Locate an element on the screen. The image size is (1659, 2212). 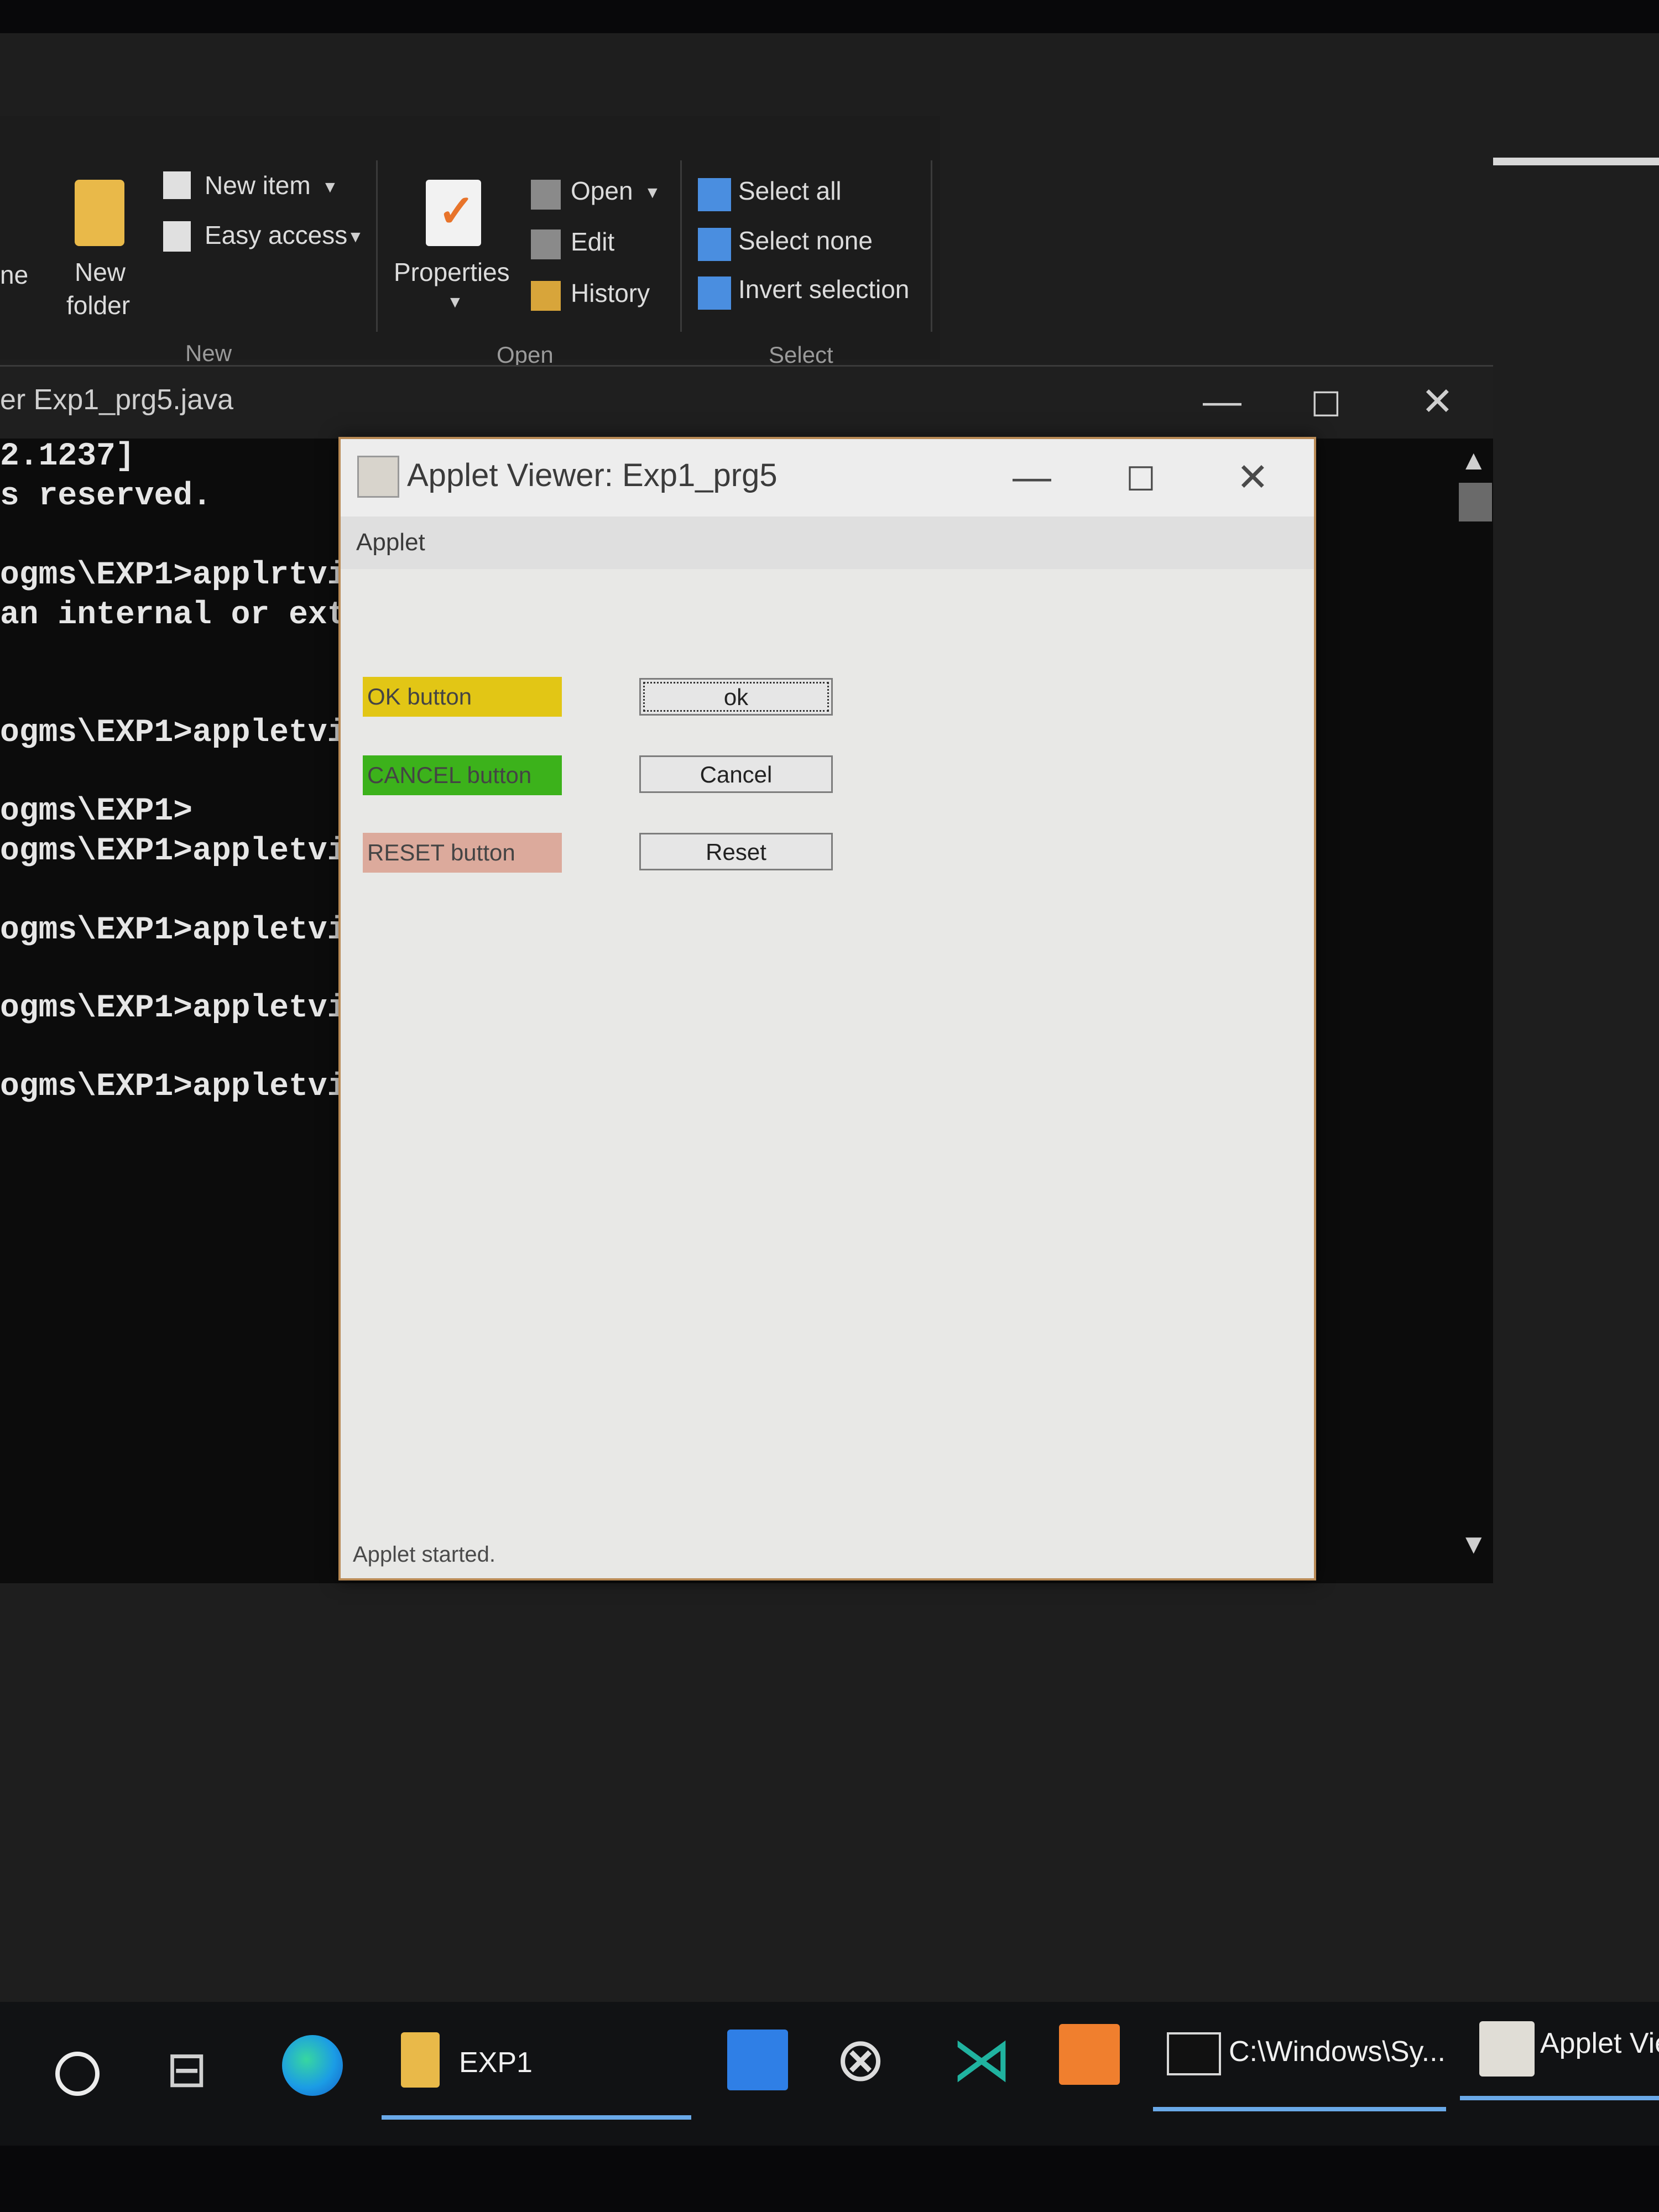
applet-menu: Applet is located at coordinates (391, 542).